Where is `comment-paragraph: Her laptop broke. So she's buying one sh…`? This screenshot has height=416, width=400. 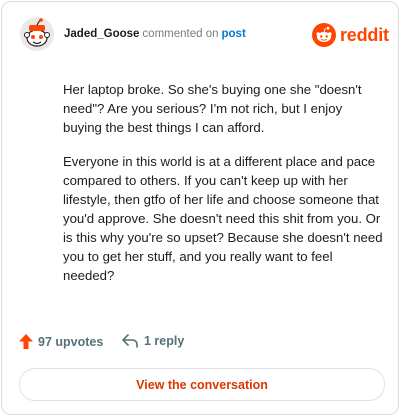 comment-paragraph: Her laptop broke. So she's buying one sh… is located at coordinates (212, 108).